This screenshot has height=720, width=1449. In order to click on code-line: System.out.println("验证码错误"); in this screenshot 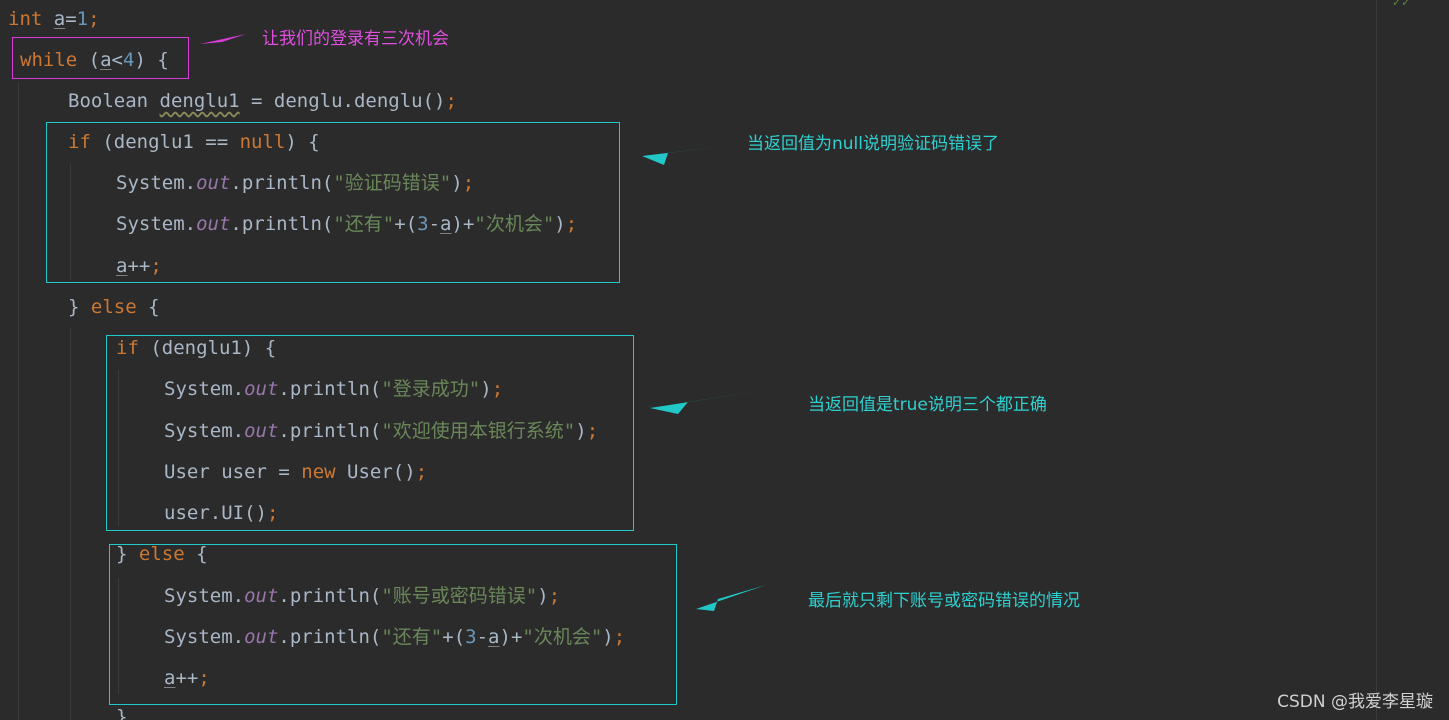, I will do `click(295, 192)`.